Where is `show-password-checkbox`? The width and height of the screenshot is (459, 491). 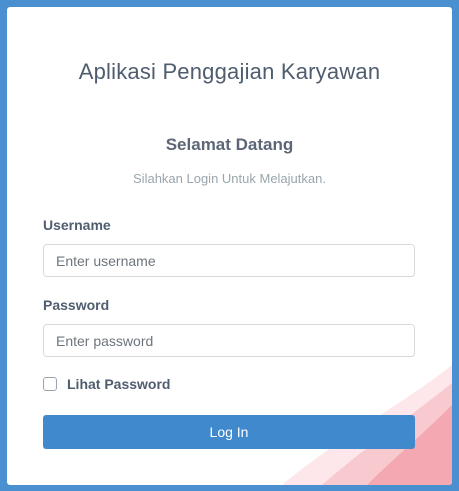 show-password-checkbox is located at coordinates (50, 384).